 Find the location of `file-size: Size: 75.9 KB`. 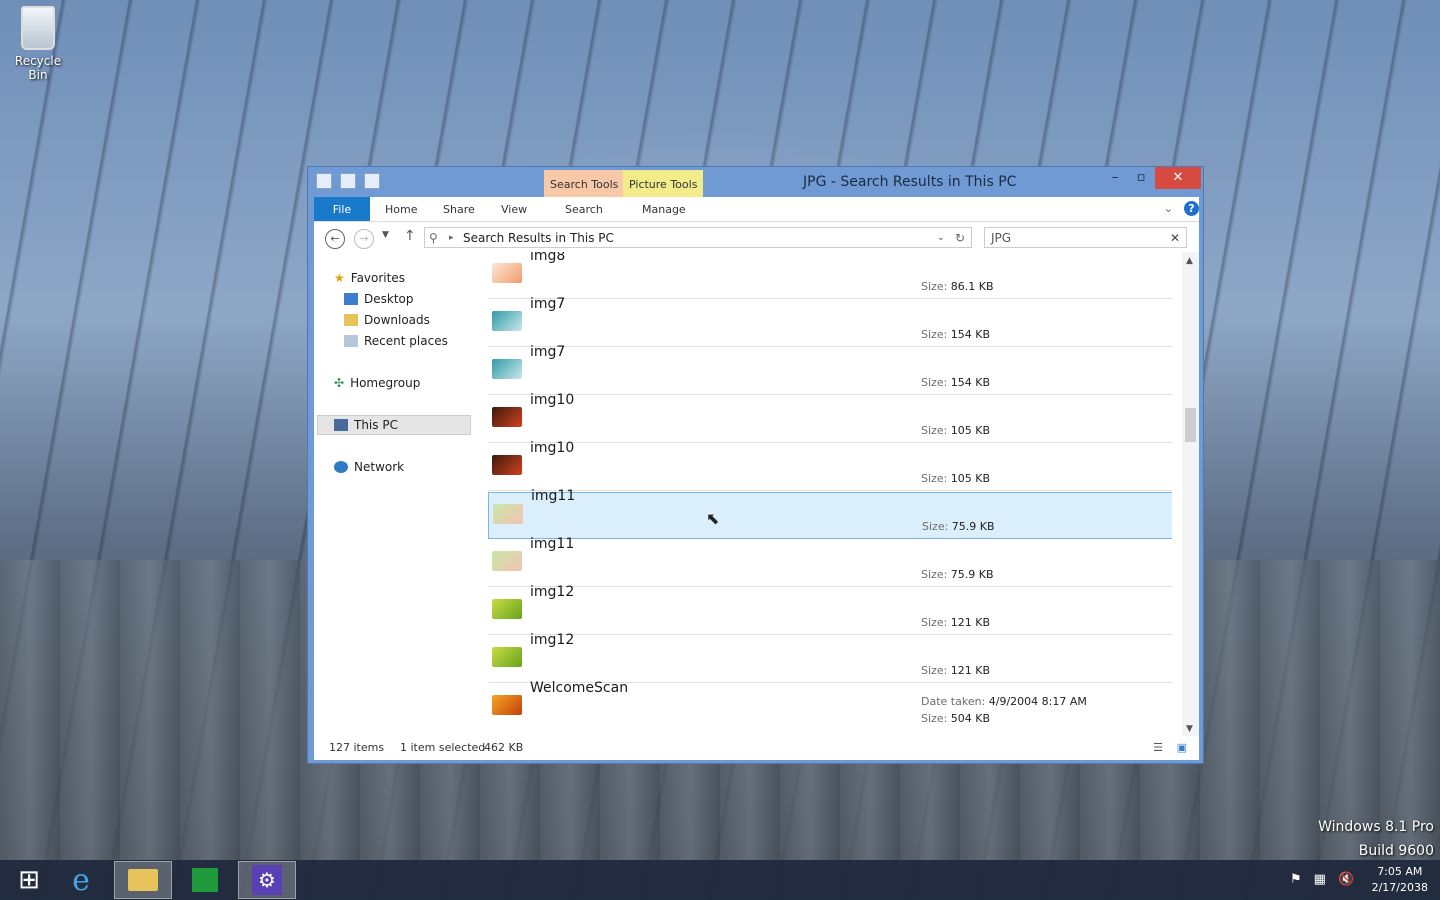

file-size: Size: 75.9 KB is located at coordinates (957, 574).